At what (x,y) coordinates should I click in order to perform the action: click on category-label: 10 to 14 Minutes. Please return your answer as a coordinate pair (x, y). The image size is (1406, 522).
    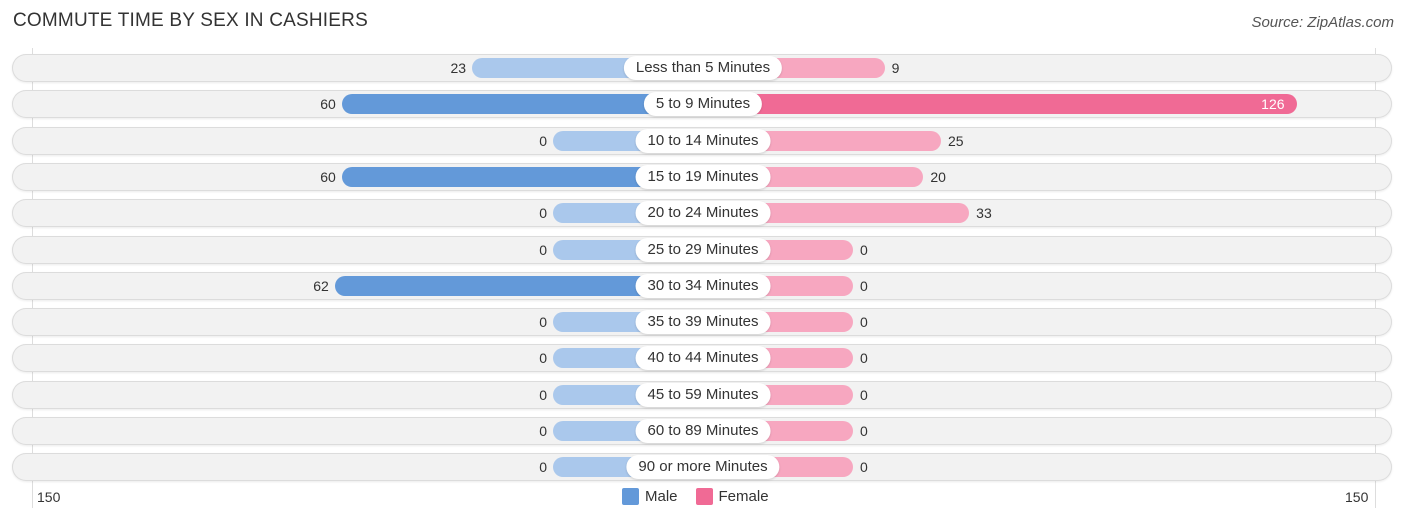
    Looking at the image, I should click on (703, 140).